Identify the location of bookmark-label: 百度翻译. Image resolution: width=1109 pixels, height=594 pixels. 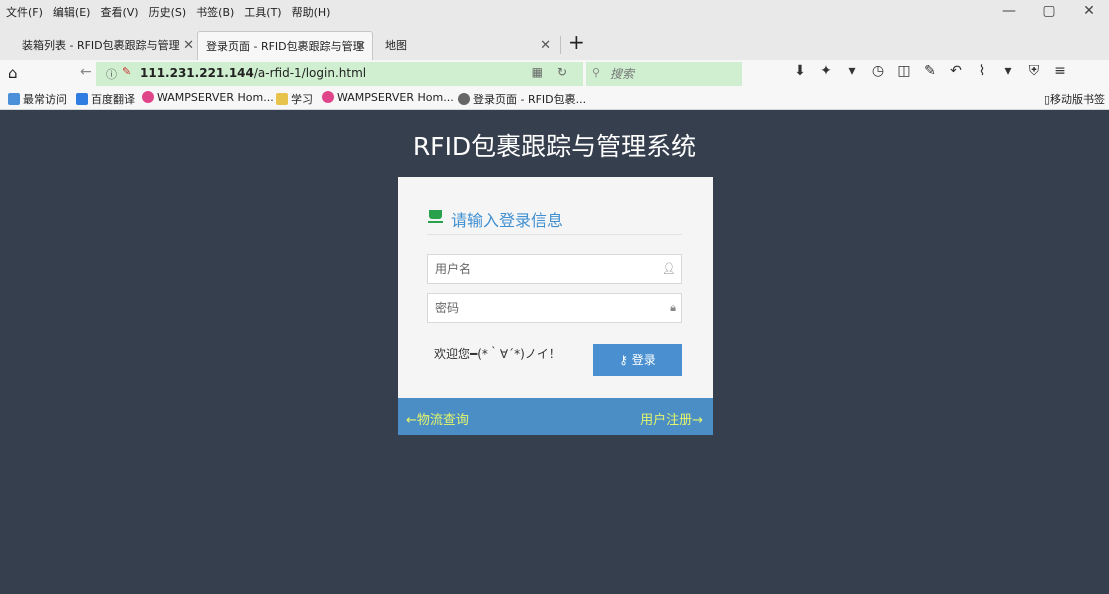
(113, 99).